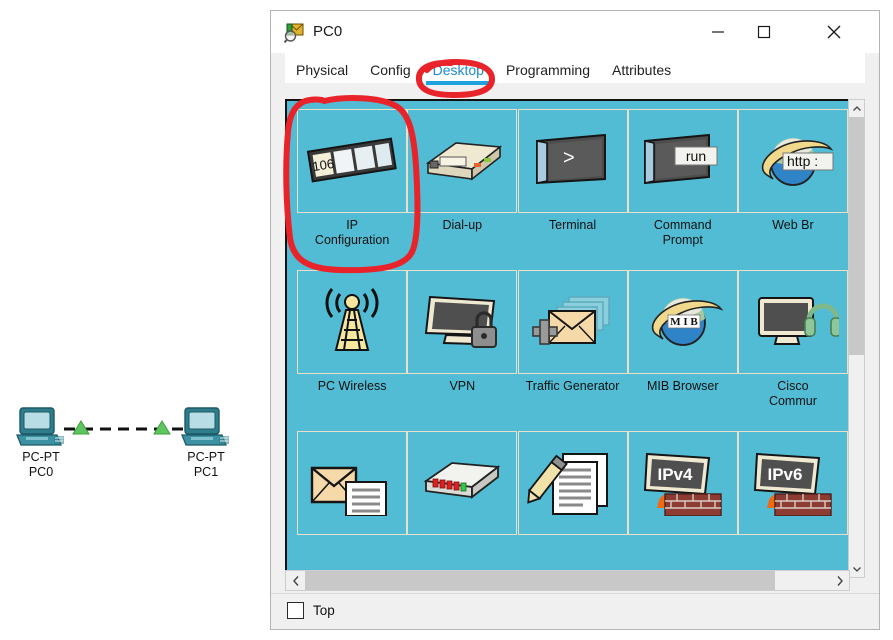 The width and height of the screenshot is (893, 640). I want to click on tab-desktop: Desktop, so click(458, 71).